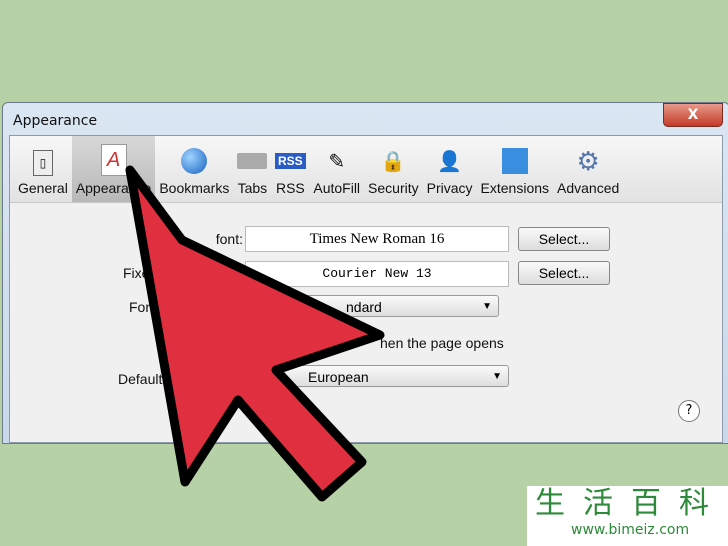  Describe the element at coordinates (630, 530) in the screenshot. I see `watermark-url: www.bimeiz.com` at that location.